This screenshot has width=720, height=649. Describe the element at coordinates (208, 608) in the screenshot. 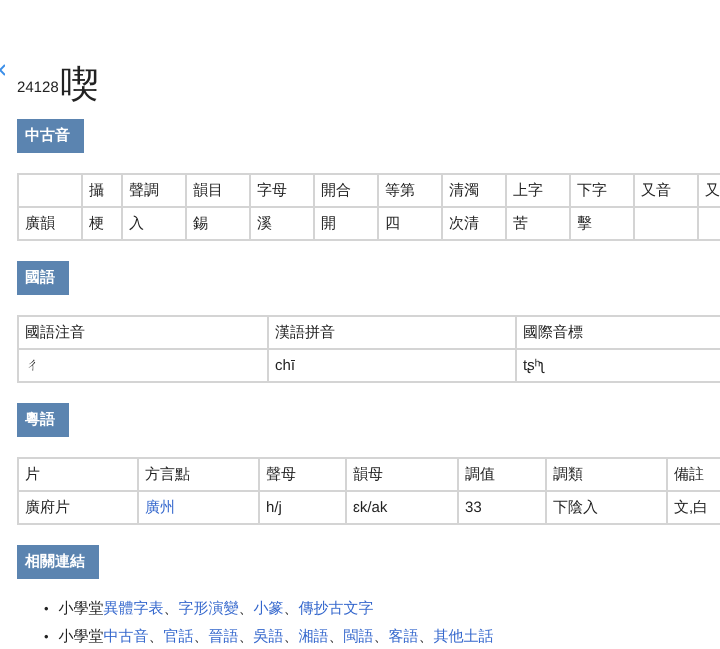

I see `related-link: 字形演變` at that location.